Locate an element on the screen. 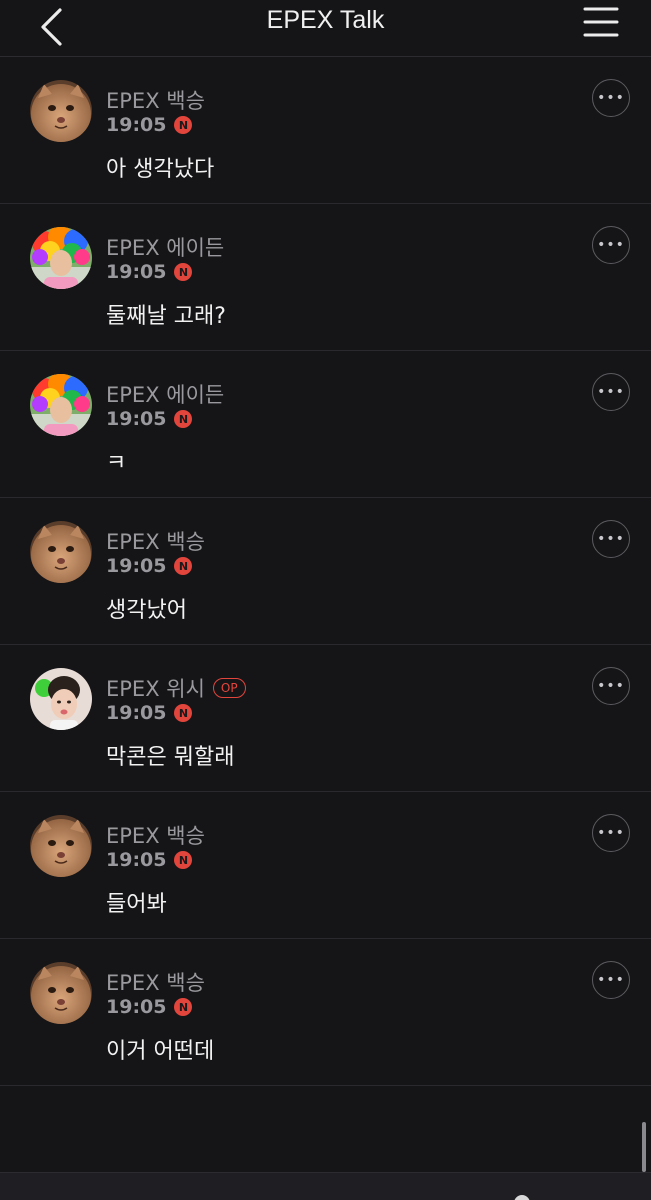 The height and width of the screenshot is (1200, 651). top-header: EPEX Talk is located at coordinates (325, 28).